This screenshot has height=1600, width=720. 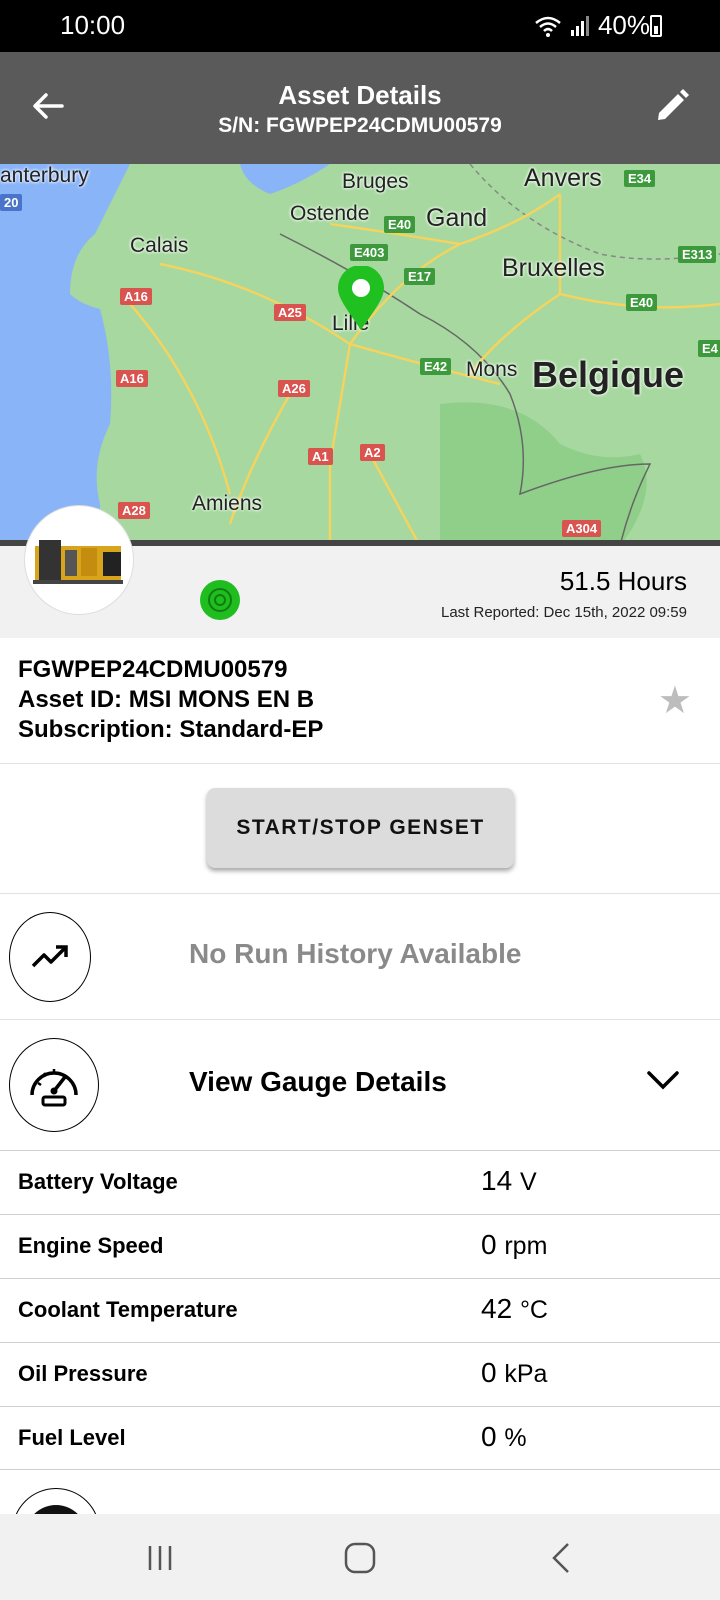 I want to click on status-indicator-icon, so click(x=220, y=600).